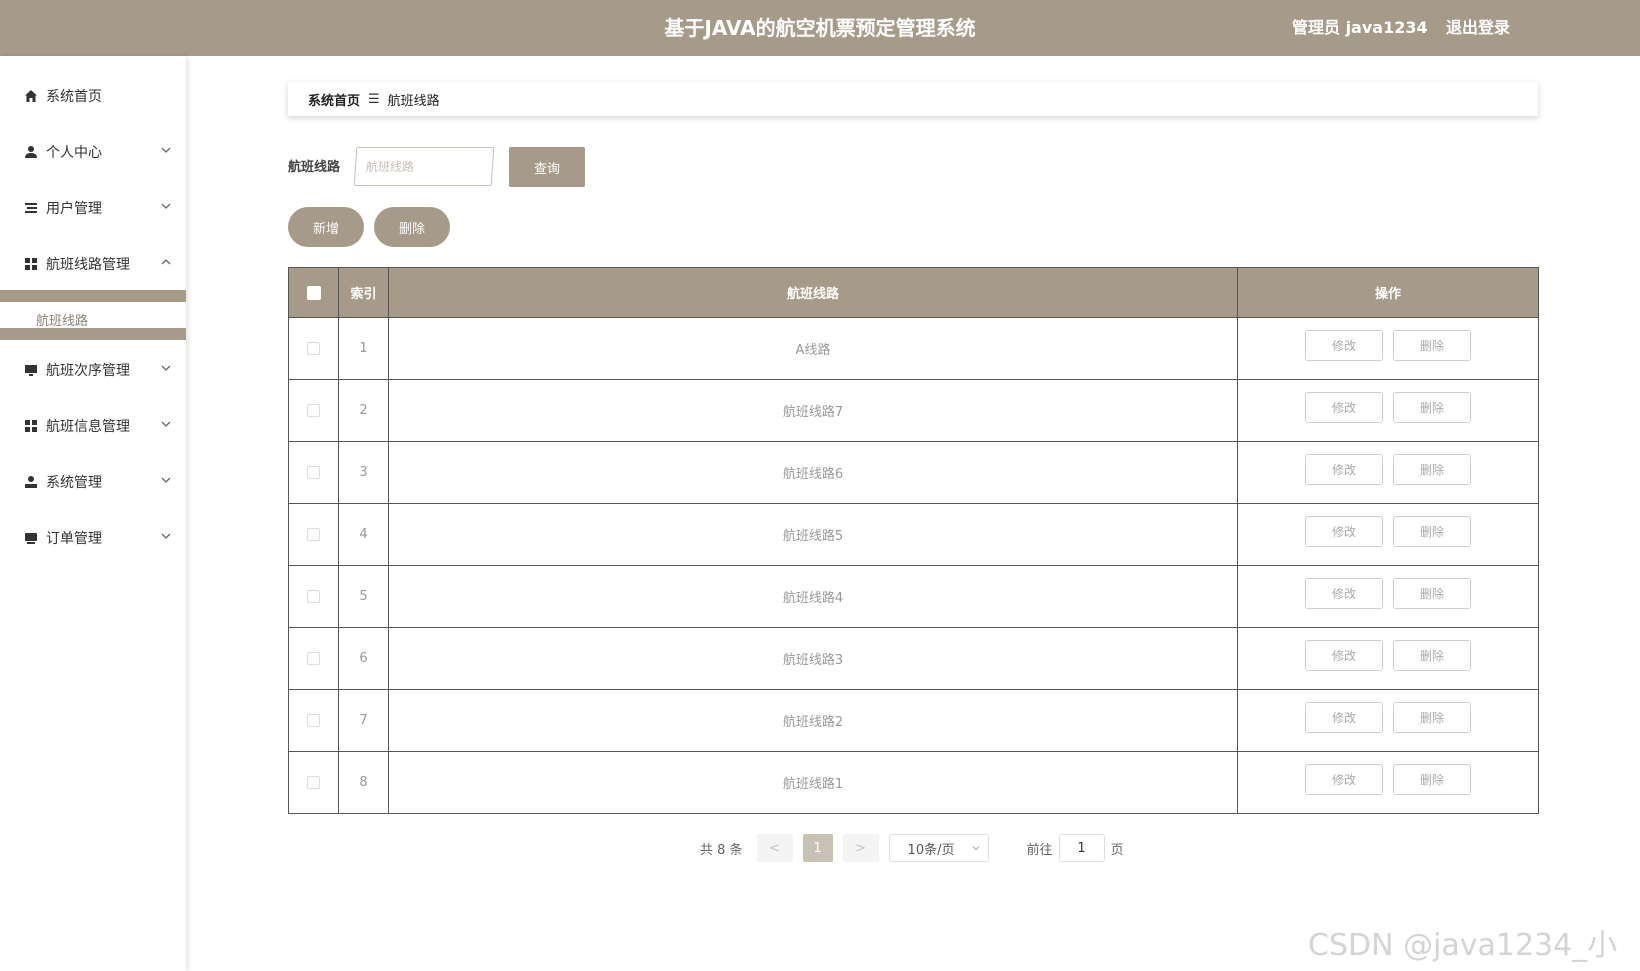 Image resolution: width=1640 pixels, height=971 pixels. Describe the element at coordinates (93, 296) in the screenshot. I see `submenu-band-top` at that location.